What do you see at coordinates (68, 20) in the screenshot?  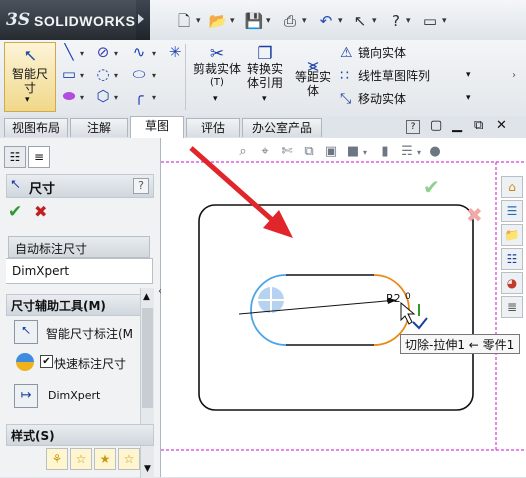 I see `solidworks-logo: 3S SOLIDWORKS` at bounding box center [68, 20].